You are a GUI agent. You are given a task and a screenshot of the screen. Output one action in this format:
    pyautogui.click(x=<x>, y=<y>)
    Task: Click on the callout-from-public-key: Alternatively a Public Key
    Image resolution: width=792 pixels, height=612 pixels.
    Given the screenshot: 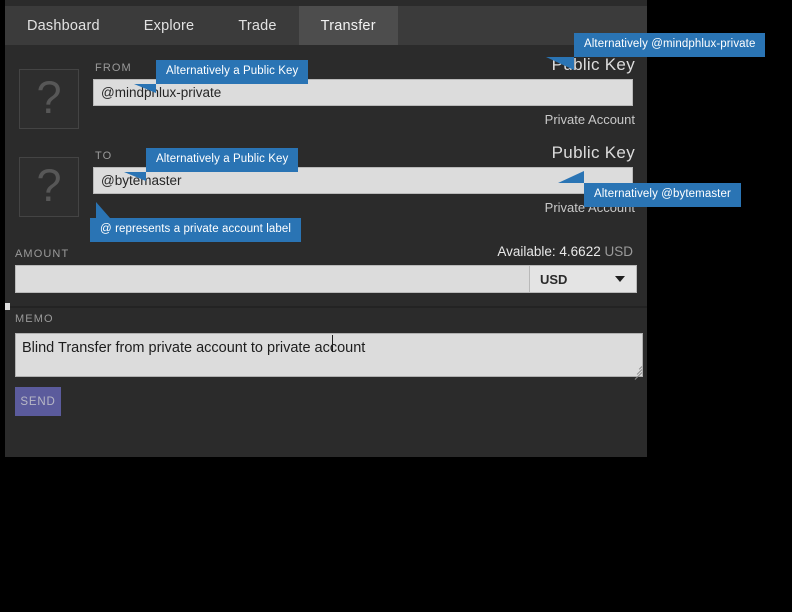 What is the action you would take?
    pyautogui.click(x=221, y=76)
    